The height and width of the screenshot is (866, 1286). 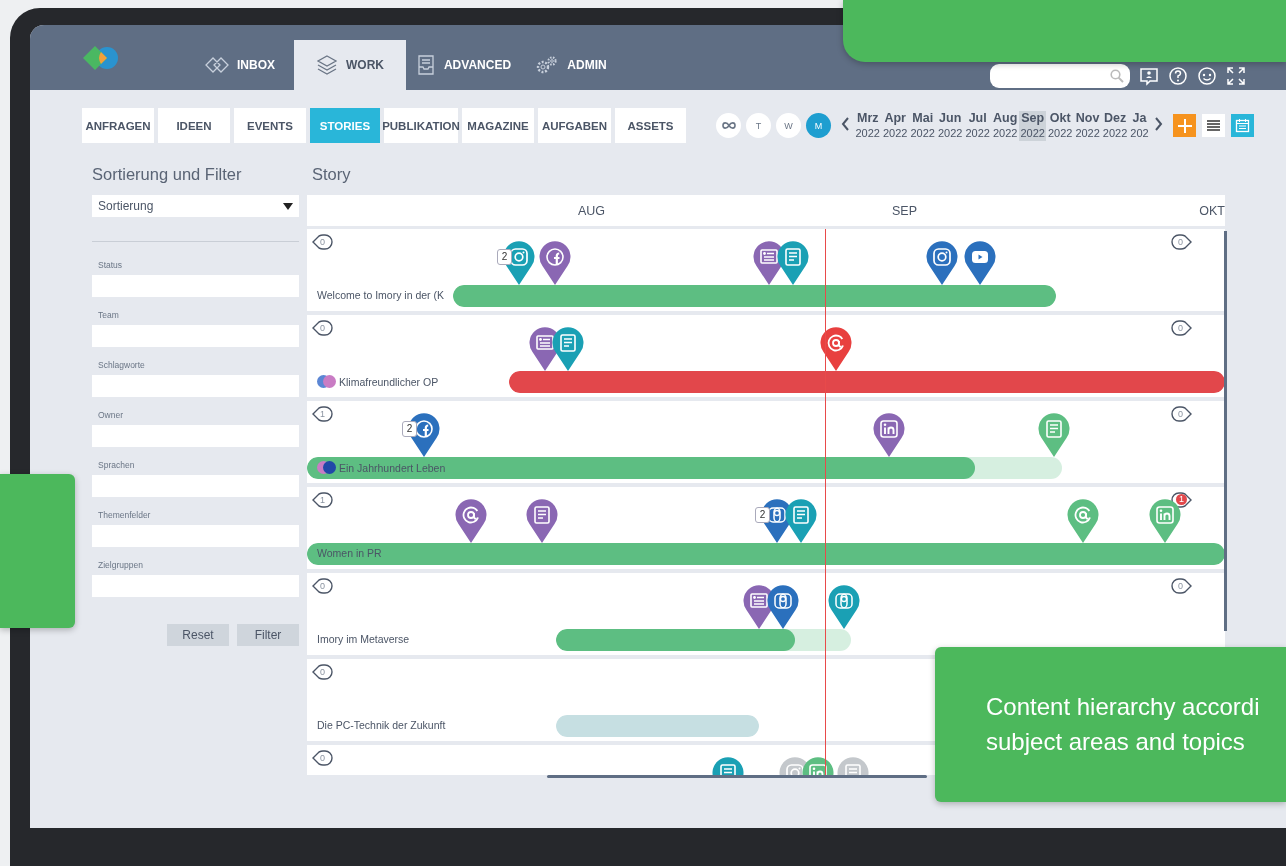 I want to click on calendar-view-button, so click(x=1243, y=125).